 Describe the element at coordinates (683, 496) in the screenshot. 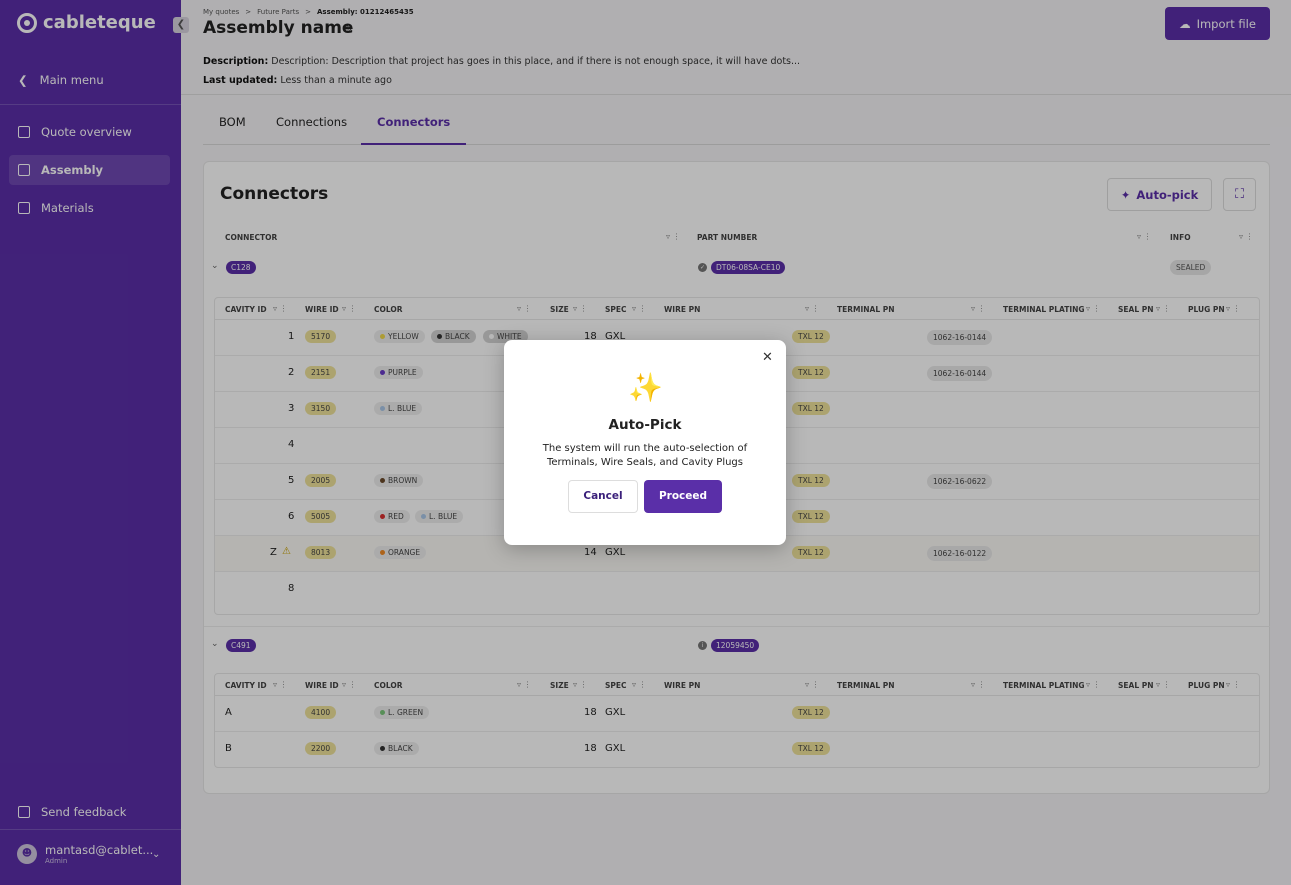

I see `proceed-button: Proceed` at that location.